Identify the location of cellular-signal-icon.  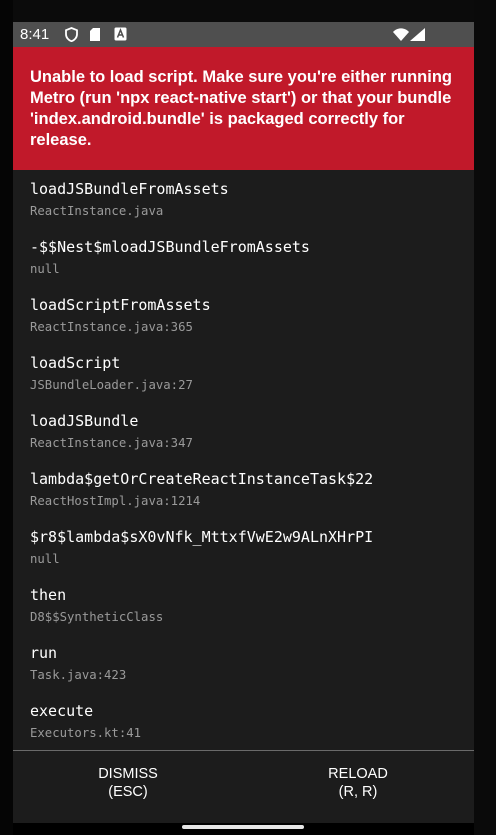
(417, 34).